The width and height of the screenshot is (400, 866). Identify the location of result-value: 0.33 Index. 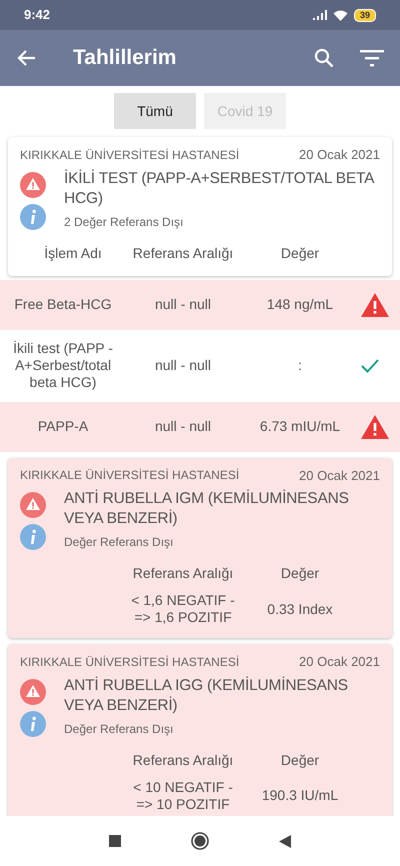
(300, 609).